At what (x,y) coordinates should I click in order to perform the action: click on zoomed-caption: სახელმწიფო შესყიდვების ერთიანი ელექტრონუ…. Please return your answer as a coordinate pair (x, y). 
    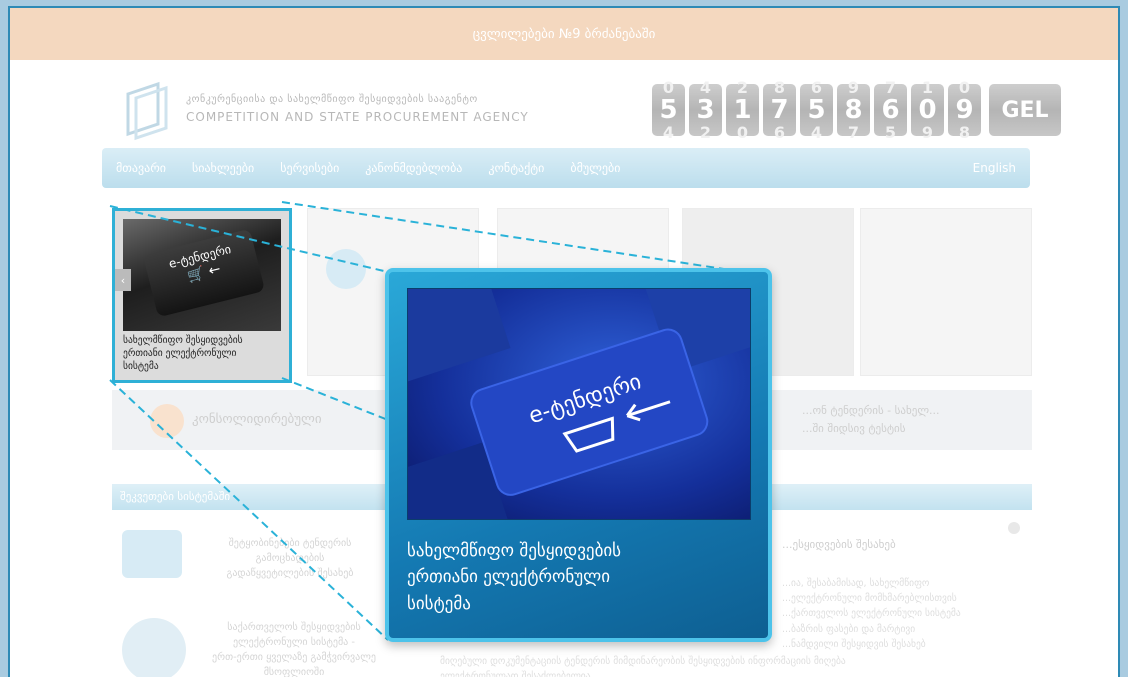
    Looking at the image, I should click on (514, 577).